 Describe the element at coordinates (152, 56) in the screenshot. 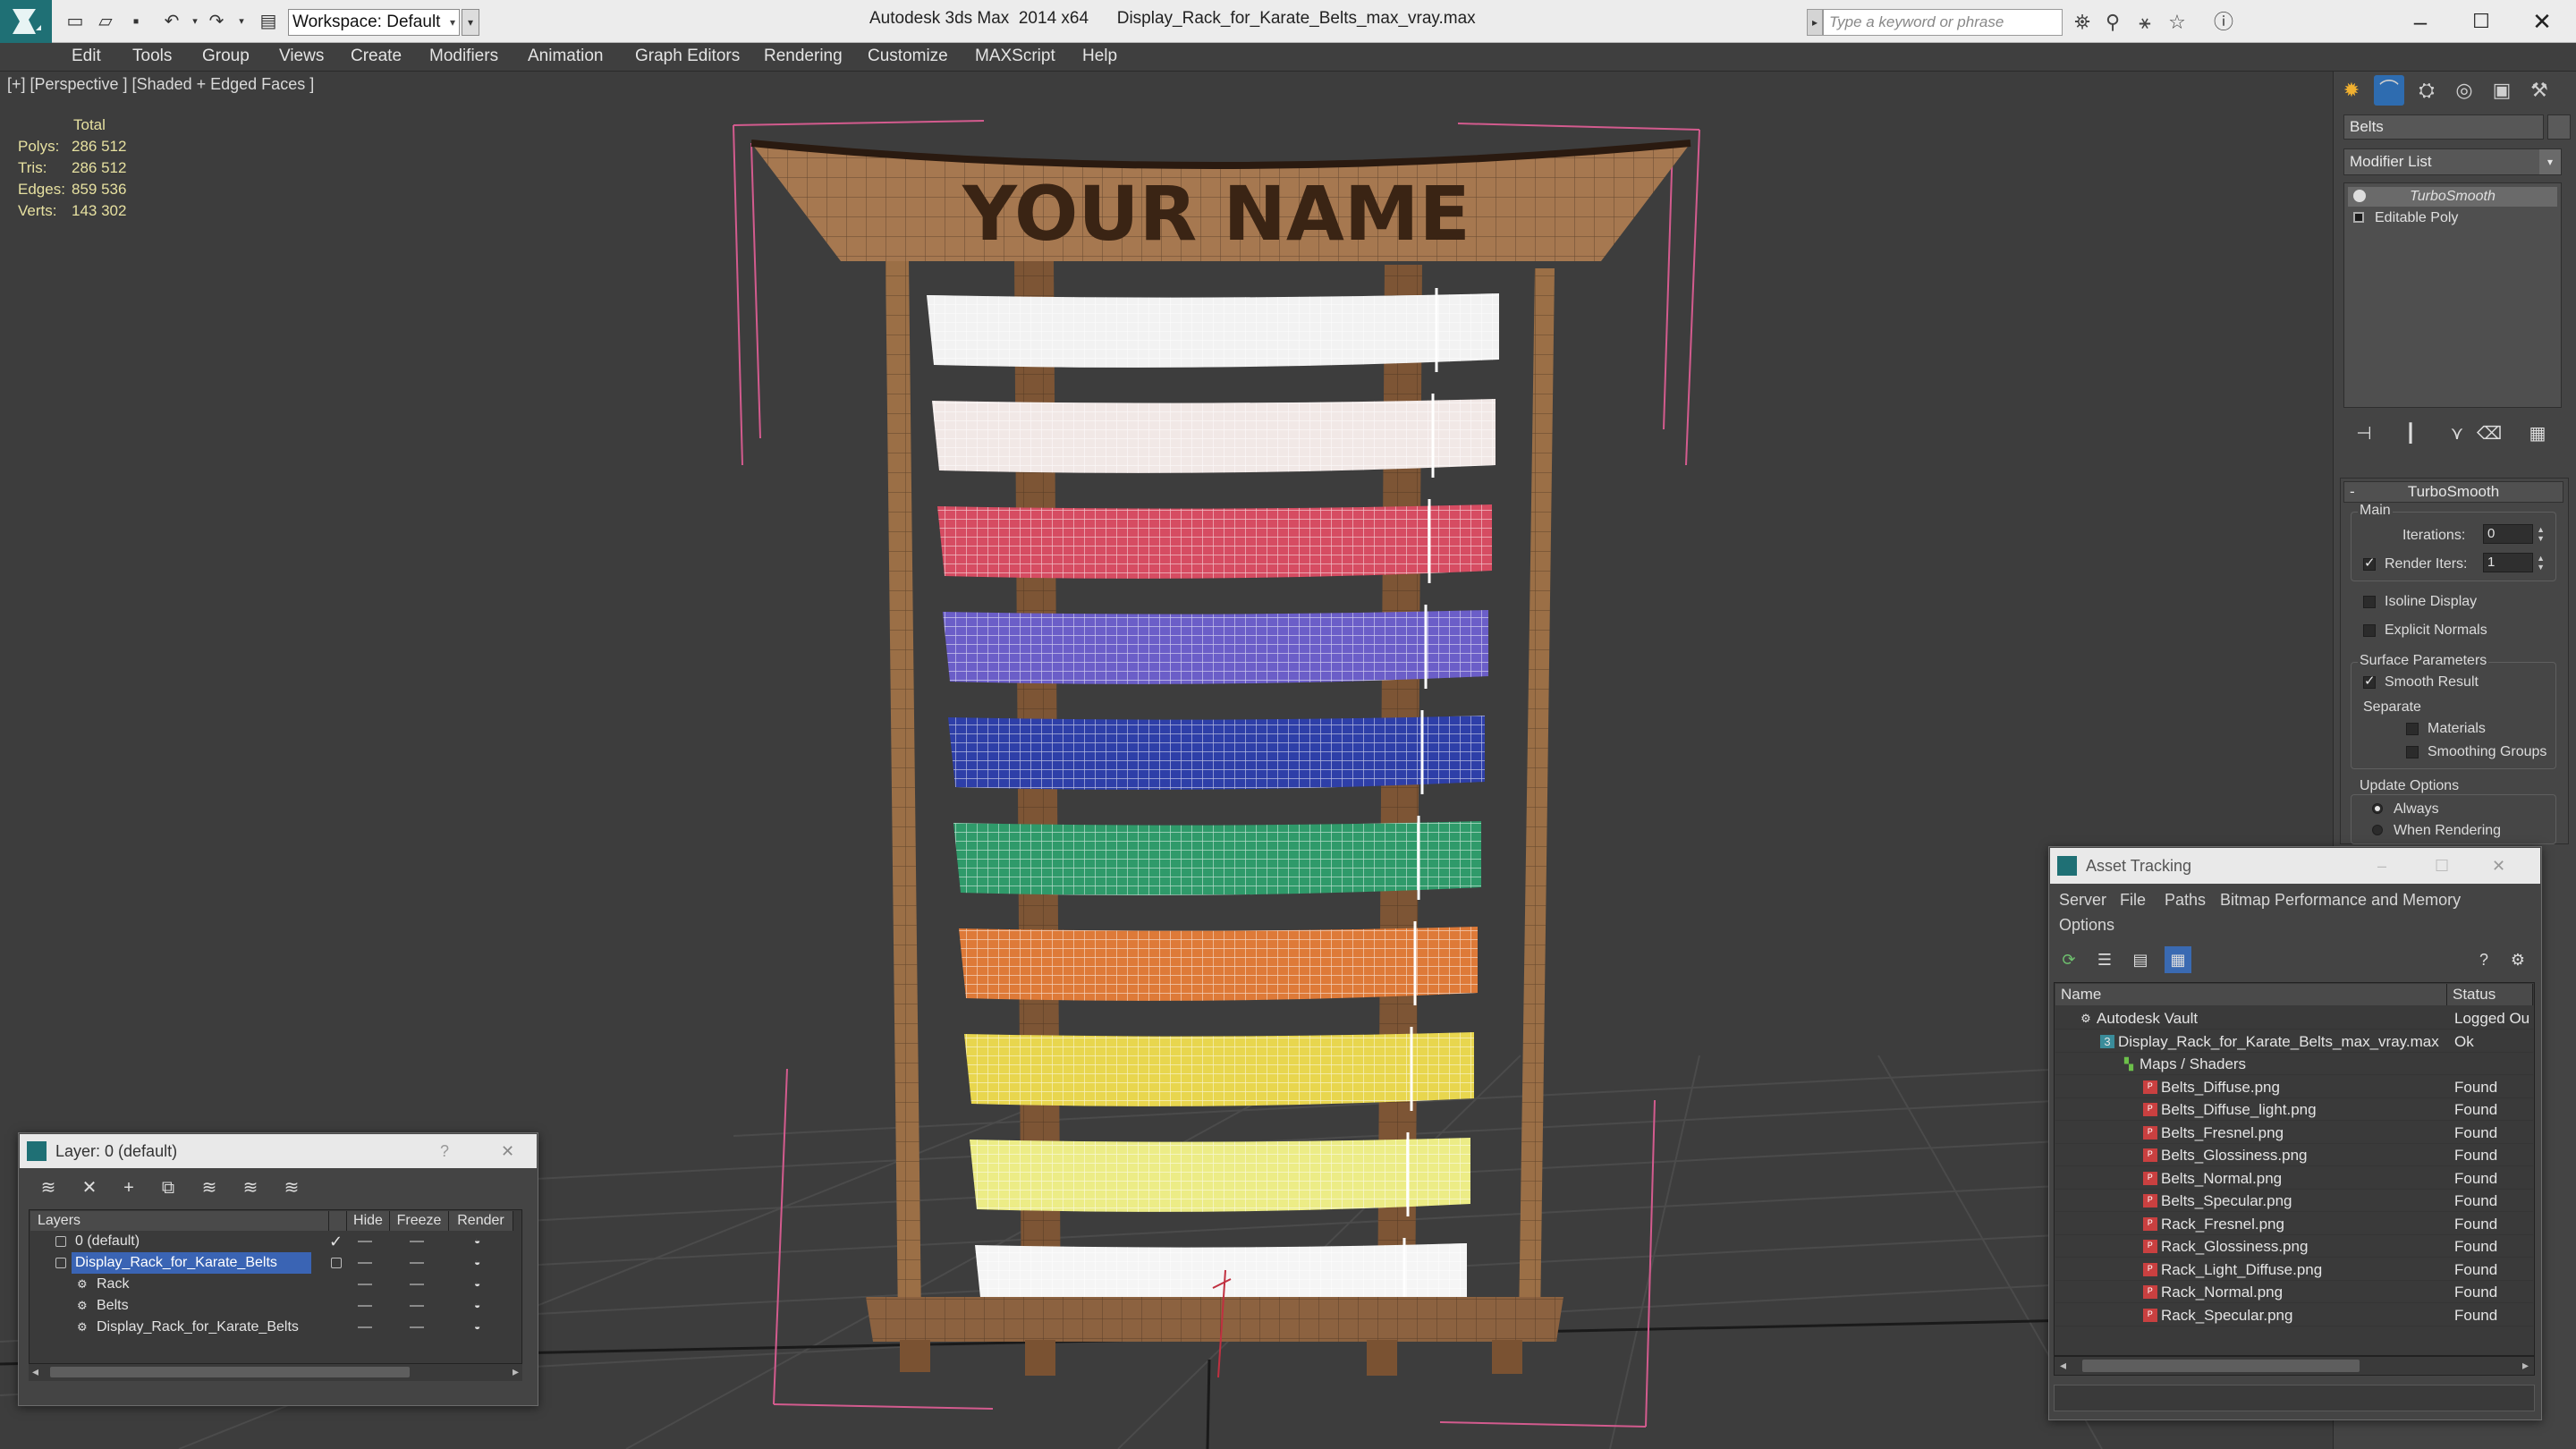

I see `menu-tools: Tools` at that location.